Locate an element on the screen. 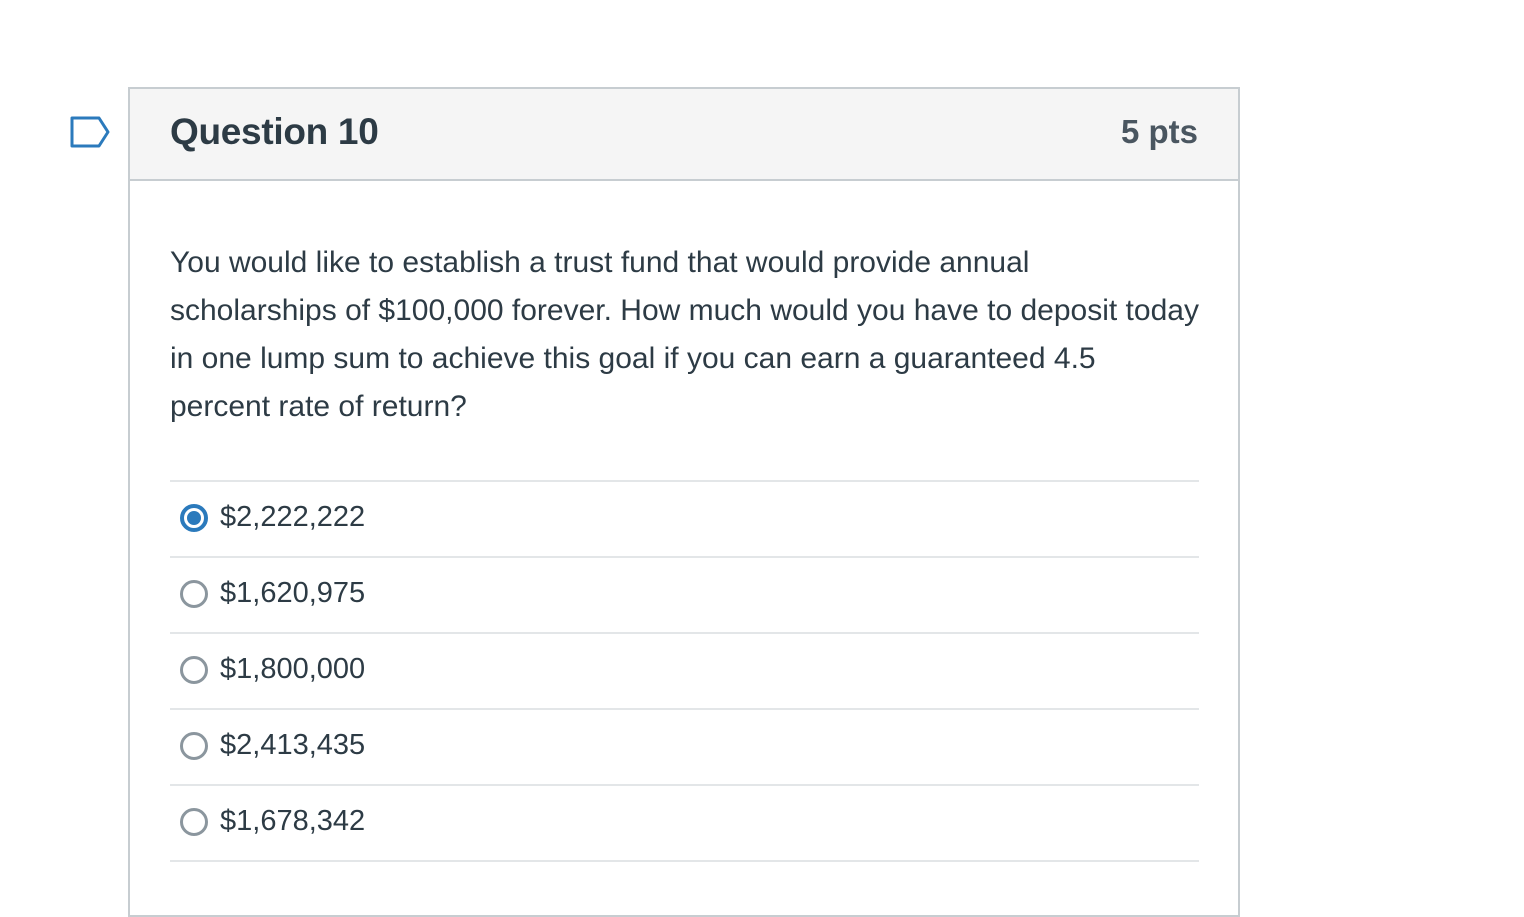  answer-label: $1,620,975 is located at coordinates (292, 593).